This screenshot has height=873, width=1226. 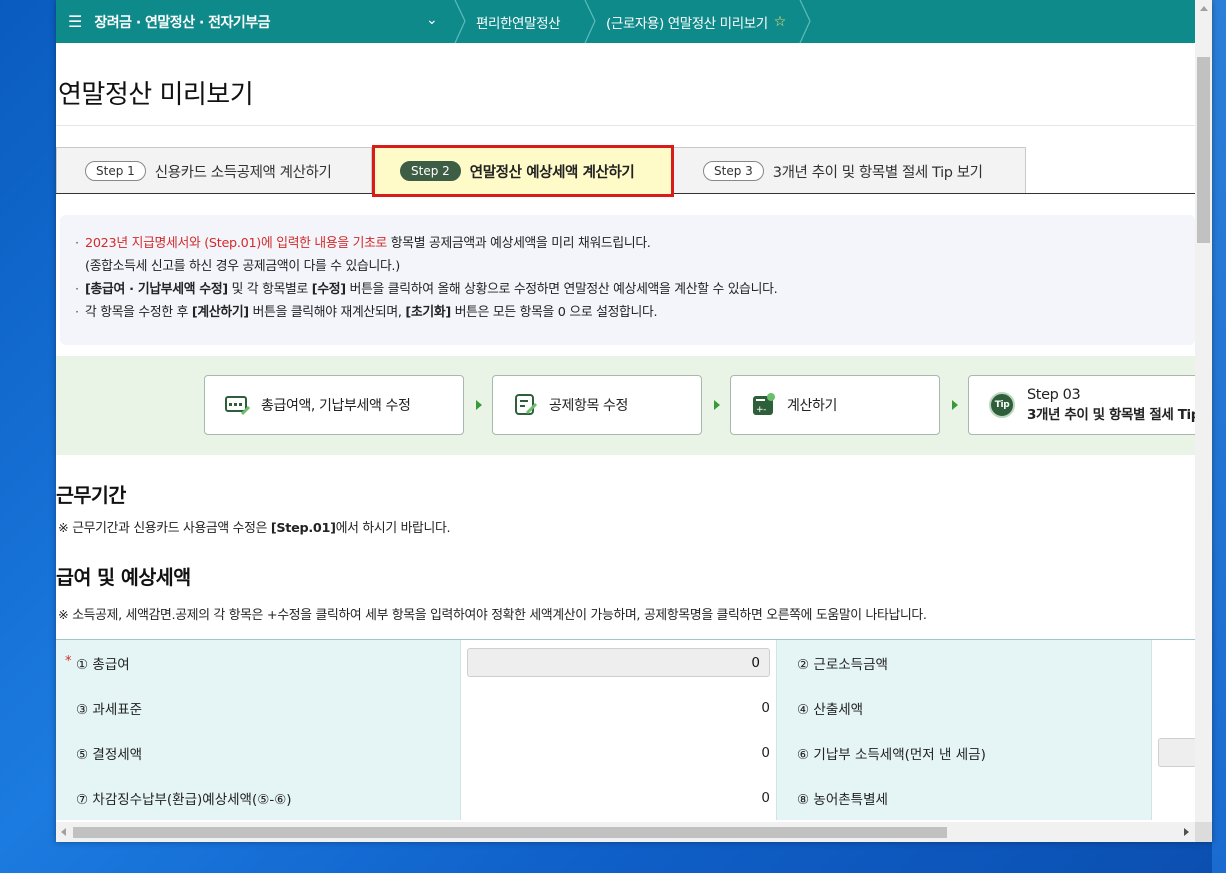 I want to click on label-determined-tax: ⑤ 결정세액, so click(x=258, y=752).